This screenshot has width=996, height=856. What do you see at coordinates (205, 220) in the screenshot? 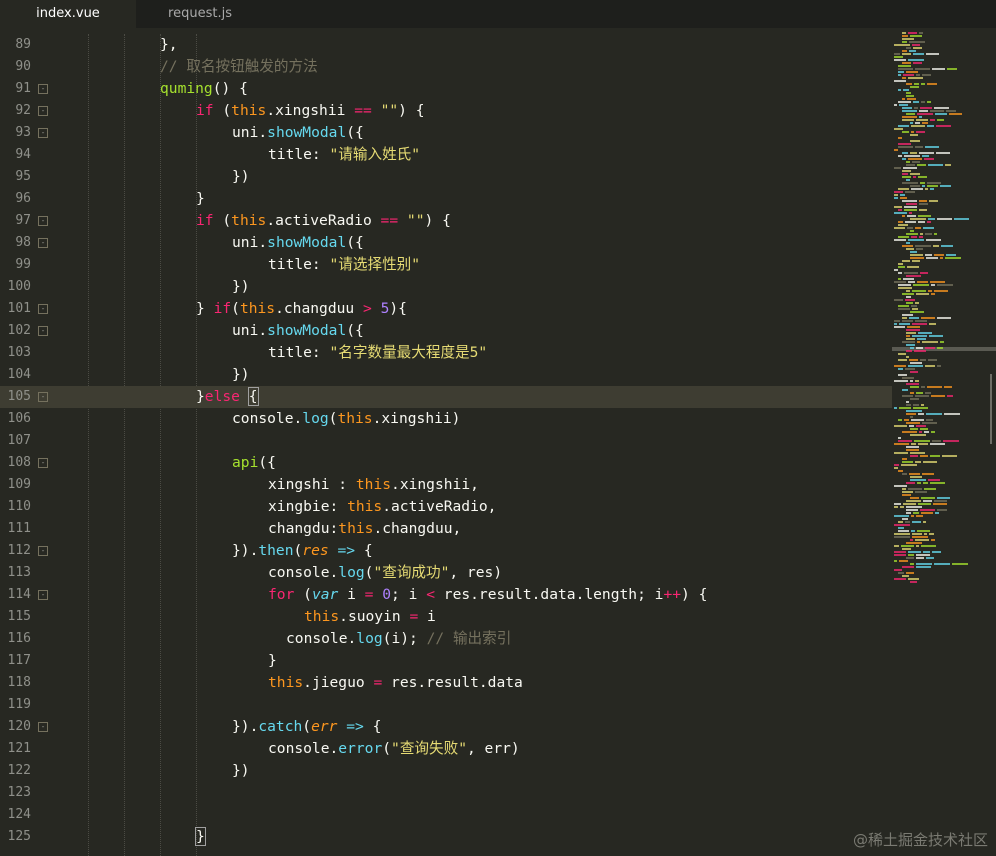
I see `code-token: if` at bounding box center [205, 220].